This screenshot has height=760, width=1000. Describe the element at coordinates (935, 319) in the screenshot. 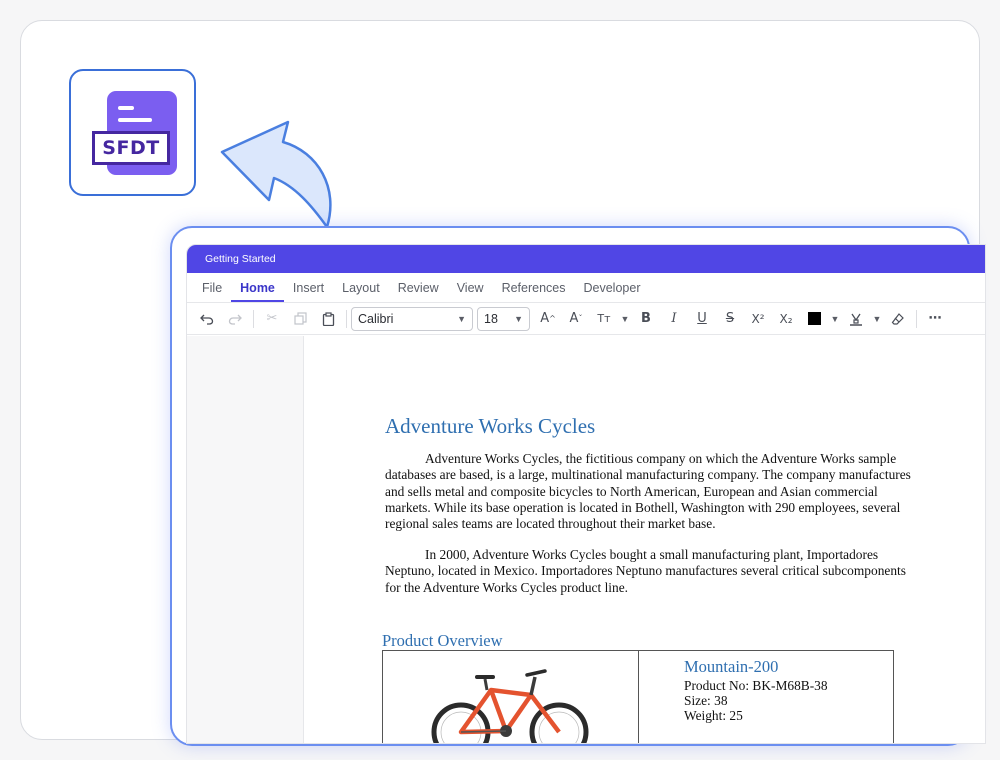

I see `more-icon: ⋯` at that location.